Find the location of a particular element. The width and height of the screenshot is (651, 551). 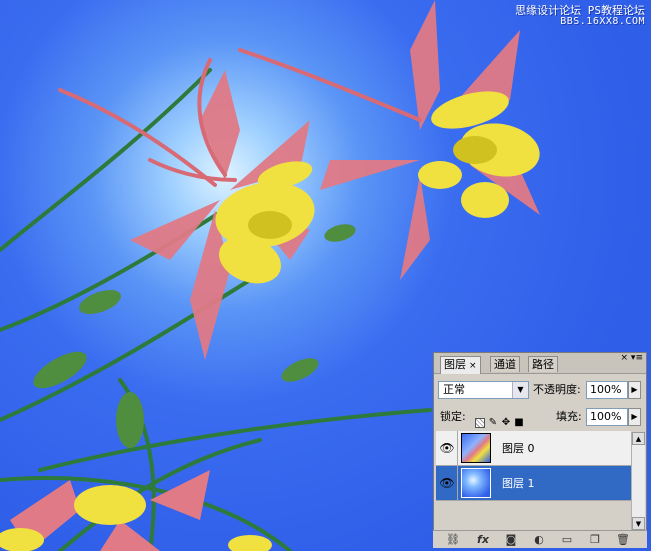

adjustment-icon: ◐ is located at coordinates (539, 539).